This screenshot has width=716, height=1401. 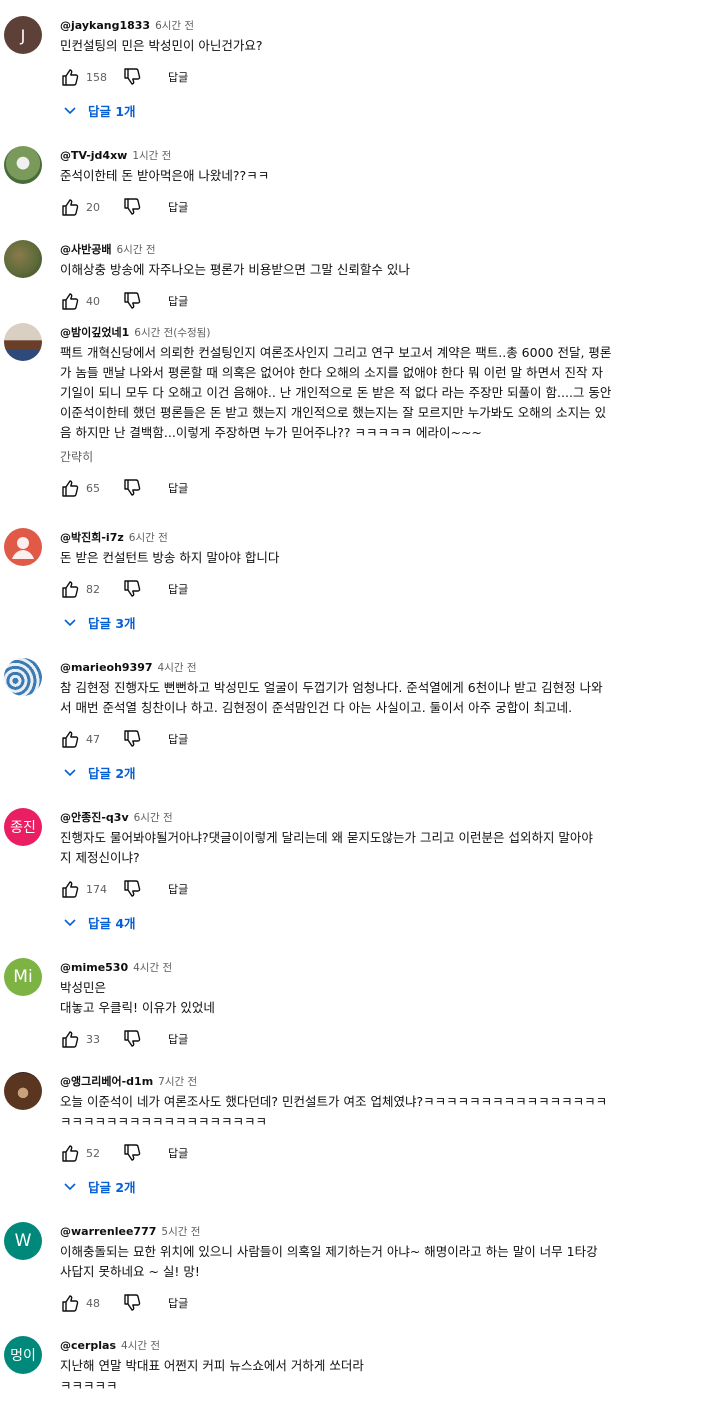 I want to click on comment-text: 박성민은 대놓고 우클릭! 이유가 있었네, so click(x=137, y=997).